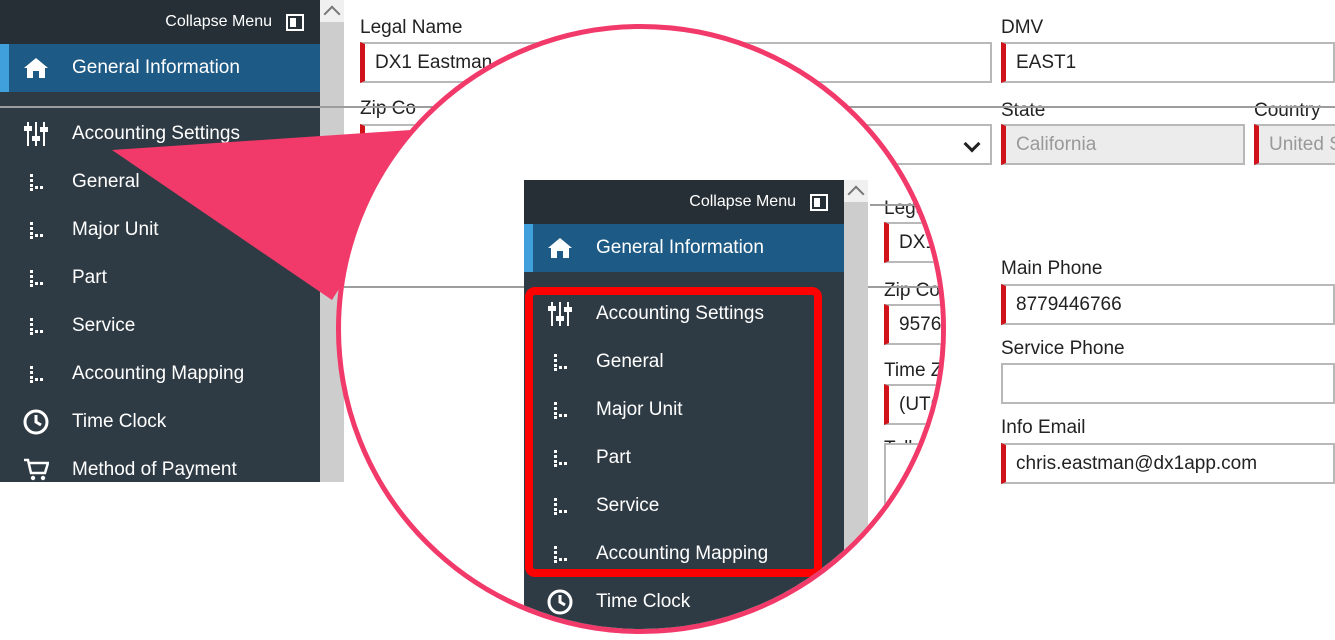 Image resolution: width=1335 pixels, height=640 pixels. What do you see at coordinates (856, 404) in the screenshot?
I see `sidebar-scrollbar-zoom` at bounding box center [856, 404].